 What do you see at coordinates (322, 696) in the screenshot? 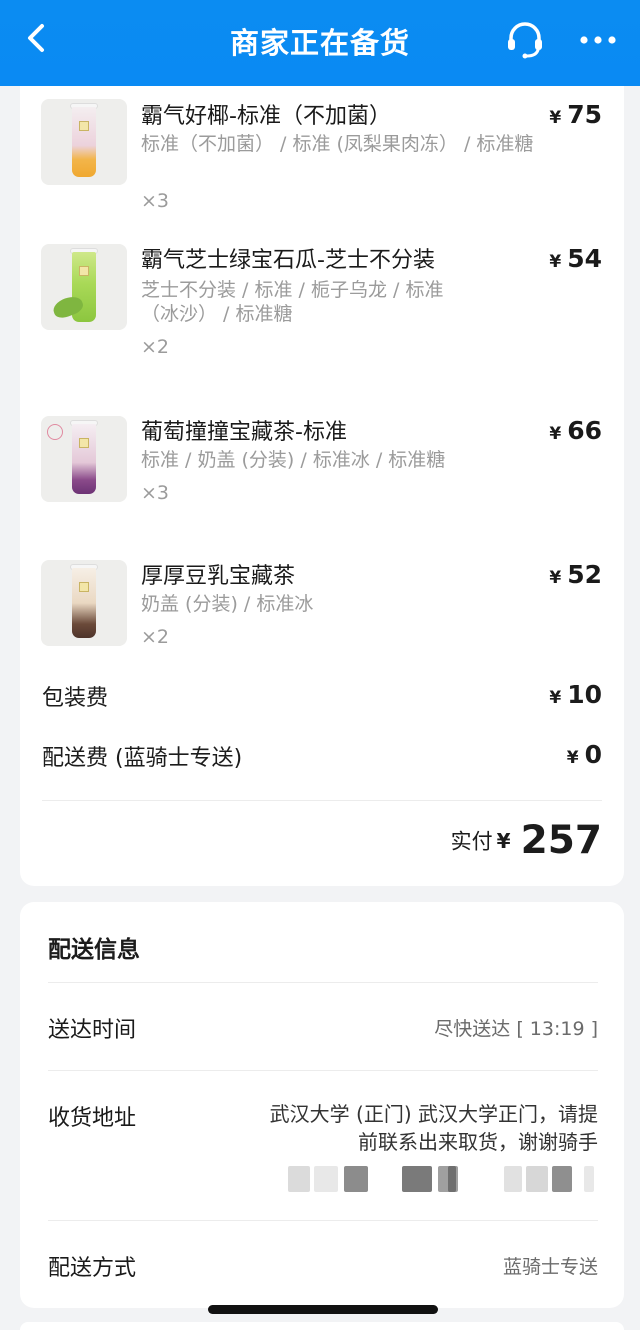
I see `packaging-fee-row: 包装费 ¥10` at bounding box center [322, 696].